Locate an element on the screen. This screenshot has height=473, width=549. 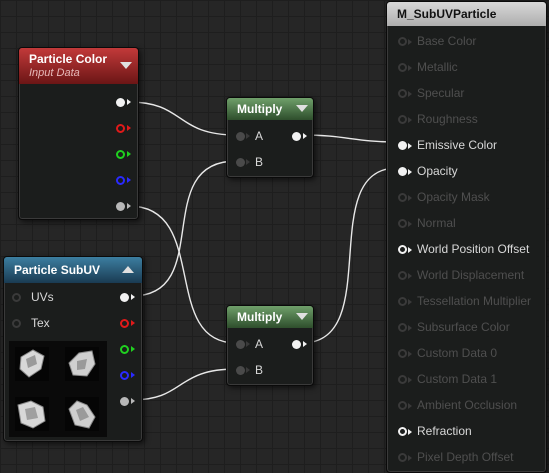
wire-color-rgb-to-multiply-a is located at coordinates (182, 118).